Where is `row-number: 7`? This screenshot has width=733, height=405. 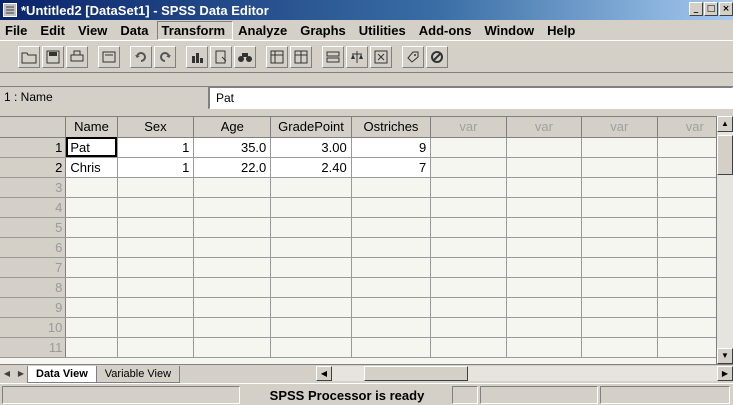 row-number: 7 is located at coordinates (33, 267).